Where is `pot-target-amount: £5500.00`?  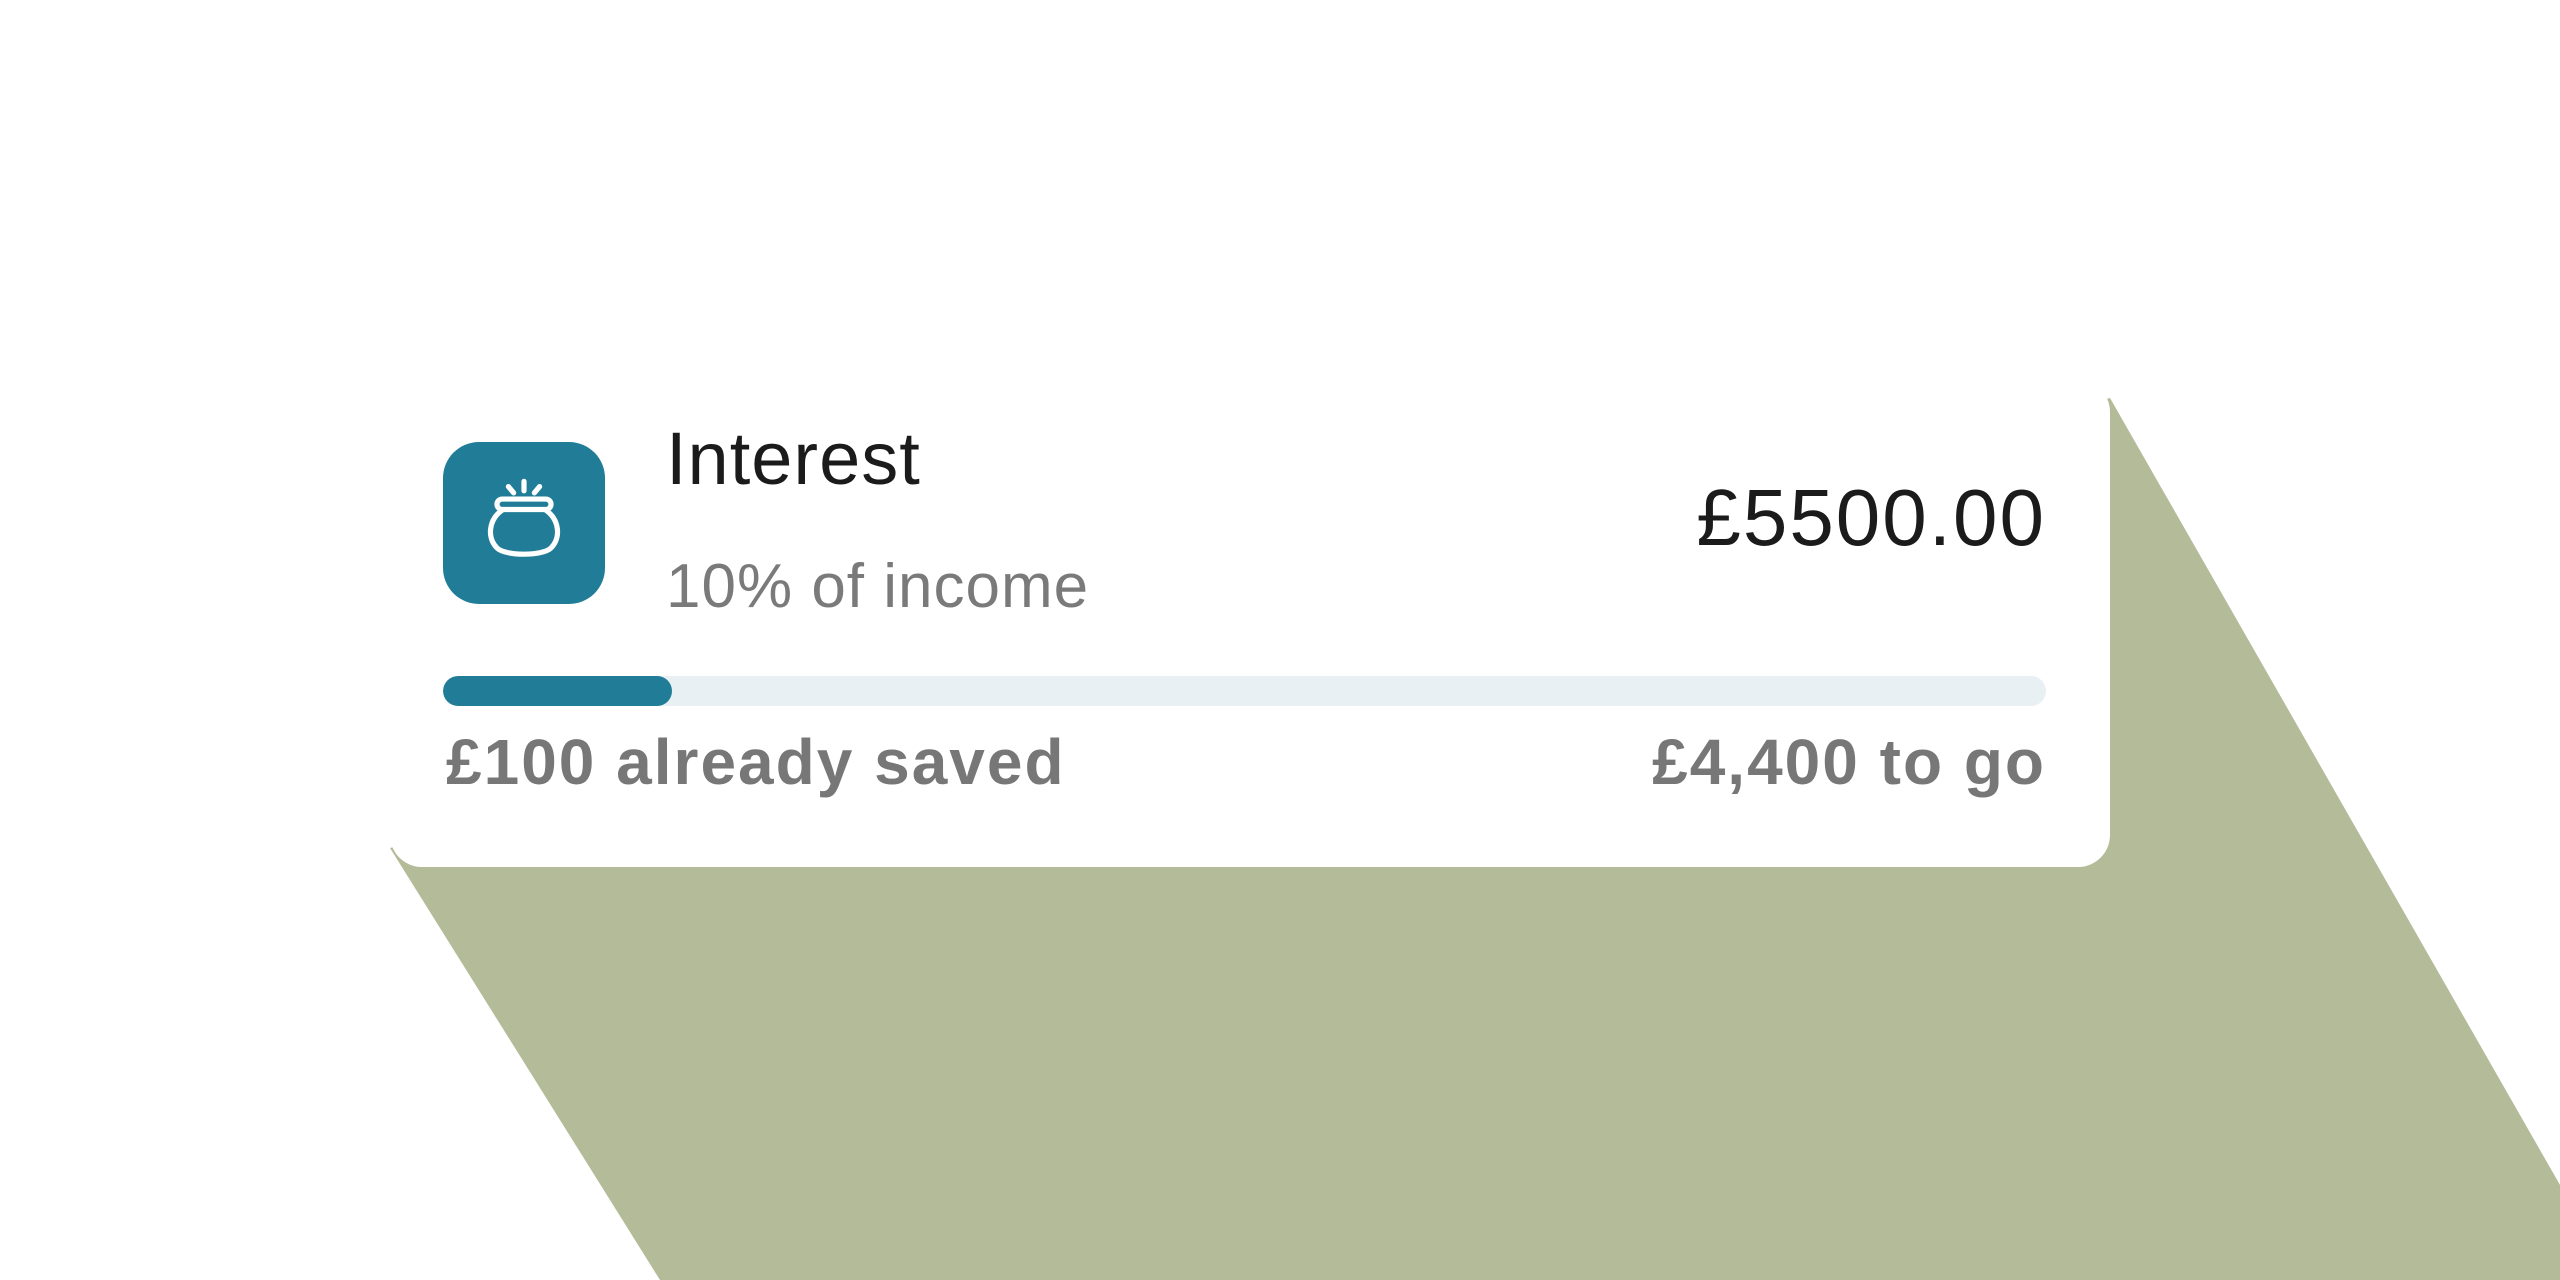 pot-target-amount: £5500.00 is located at coordinates (1871, 517).